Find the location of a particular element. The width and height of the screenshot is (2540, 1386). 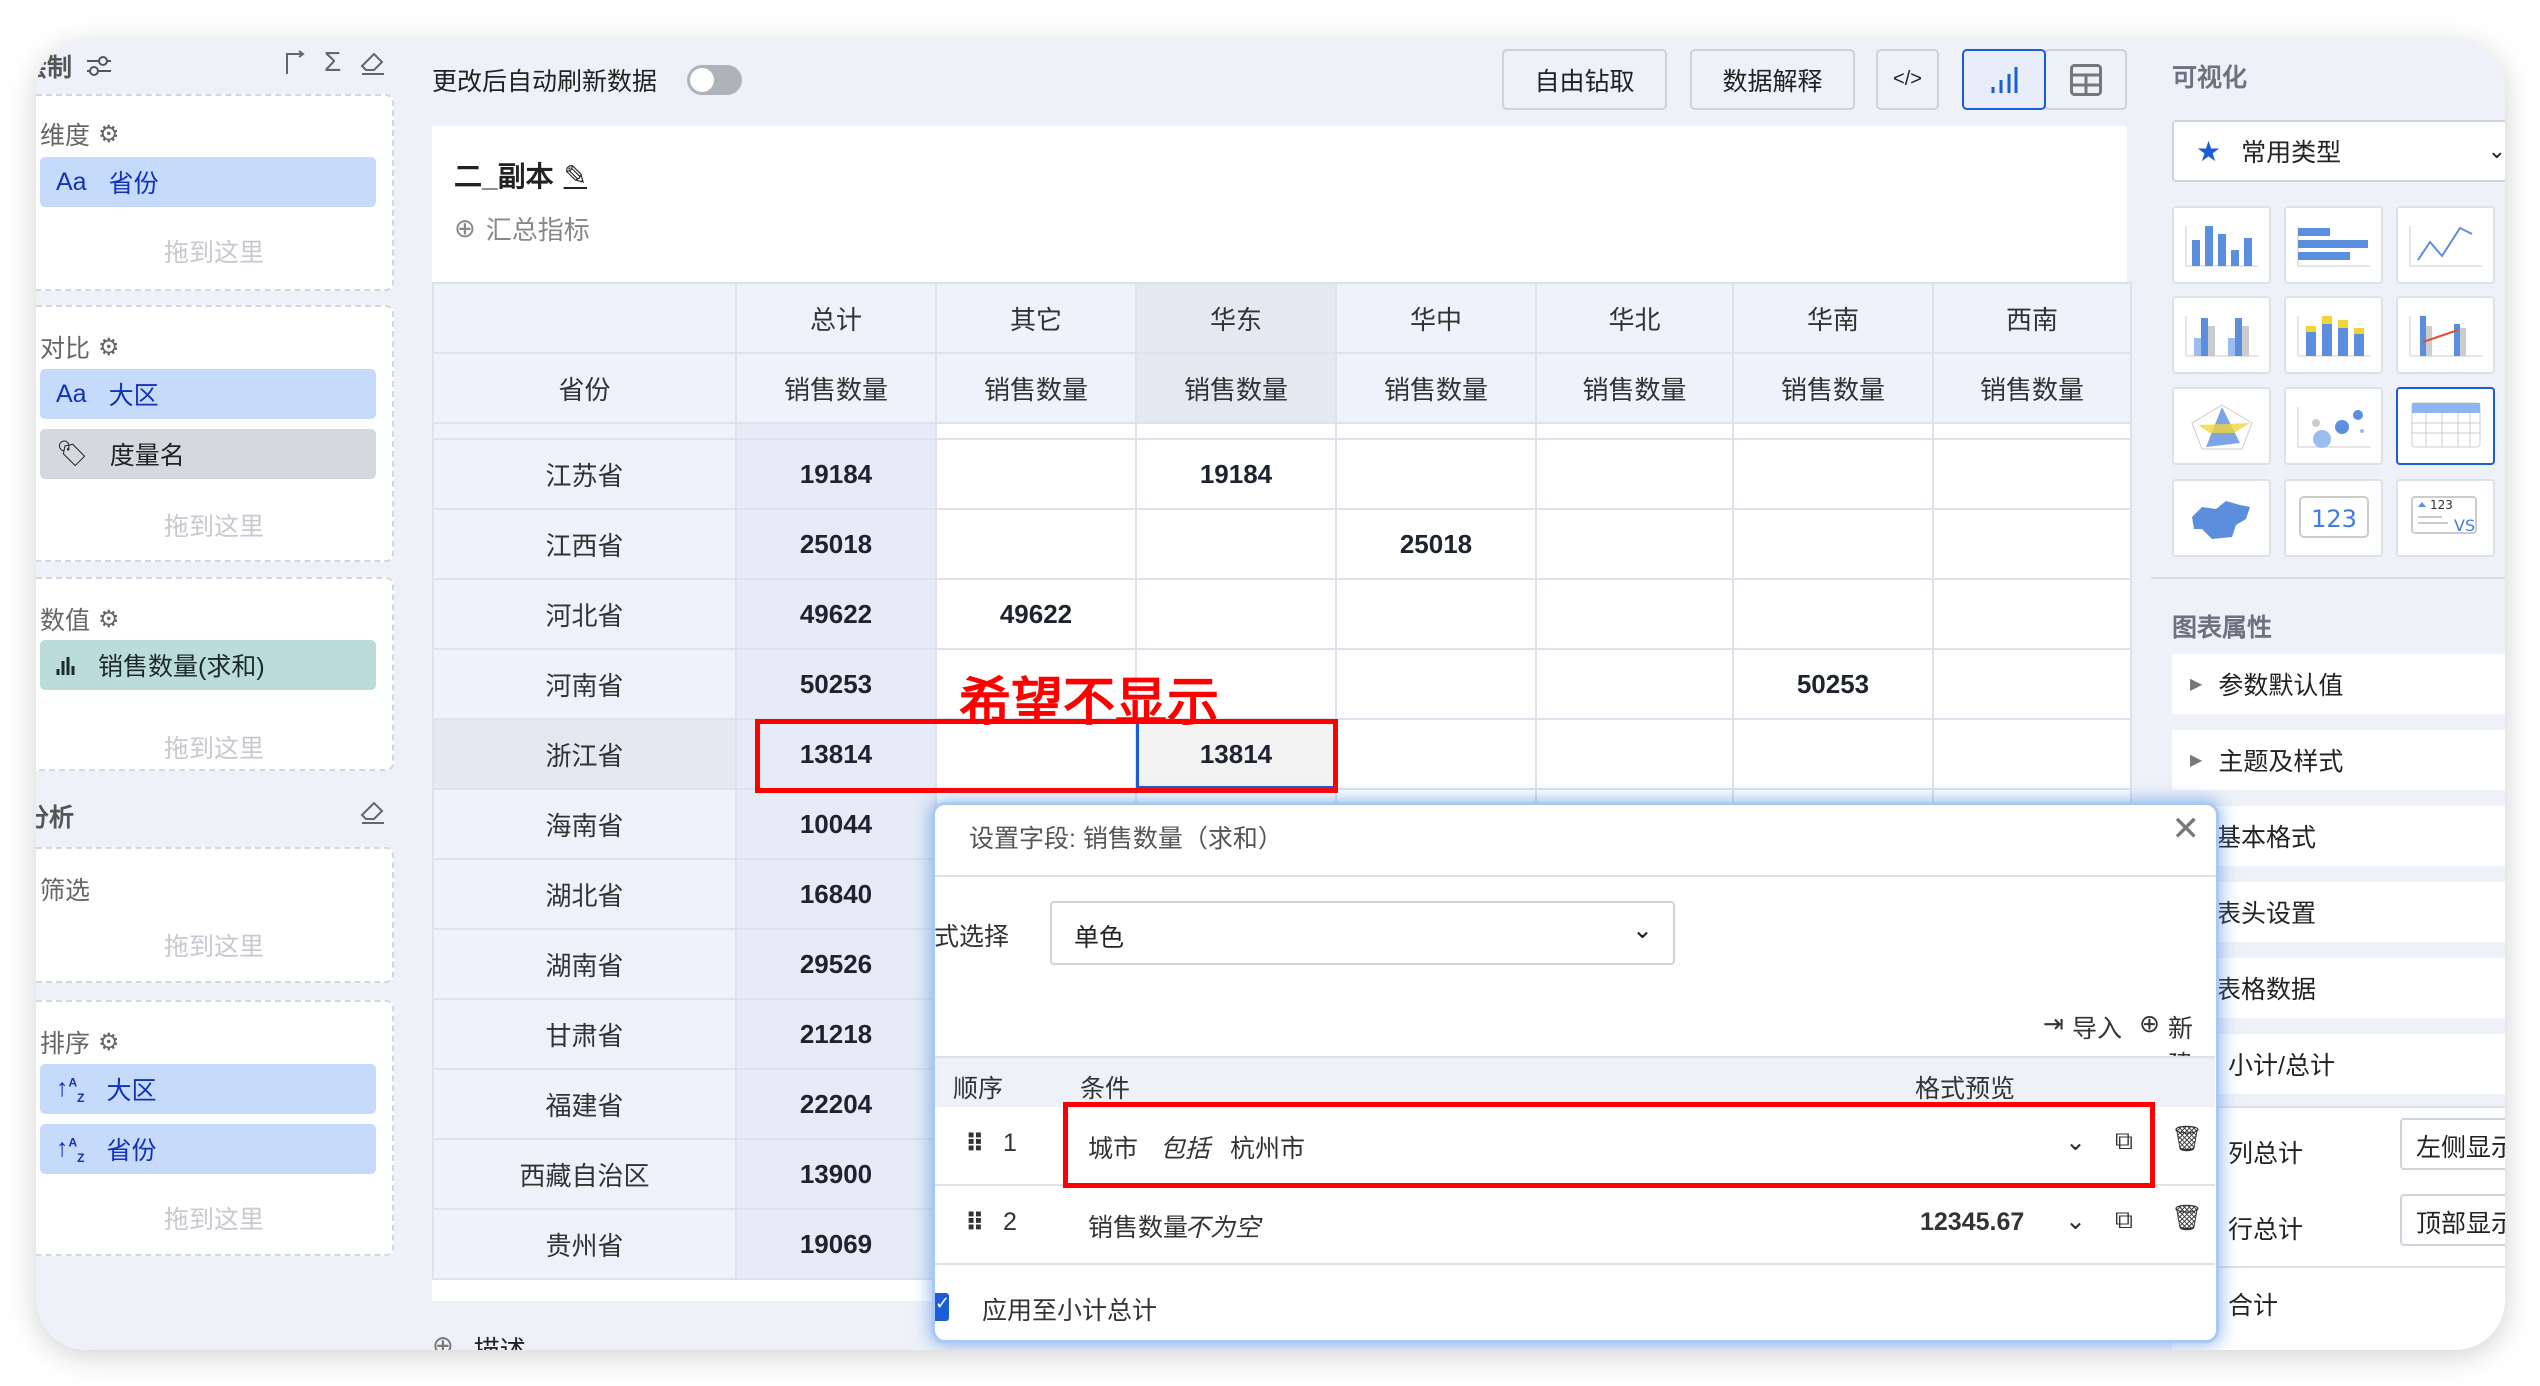

chart-type-kpi-number: 123 is located at coordinates (2333, 518).